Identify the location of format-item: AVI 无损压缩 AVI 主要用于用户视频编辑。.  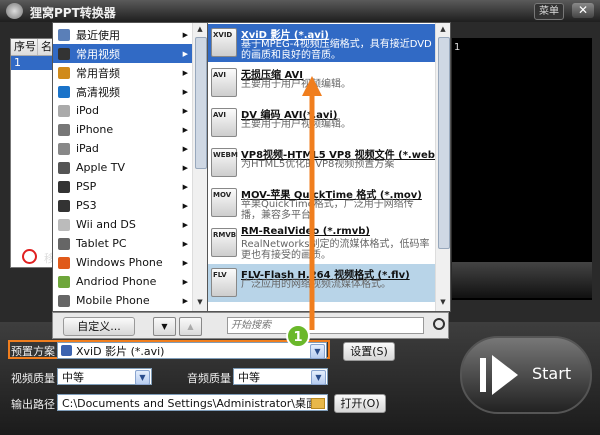
(321, 83).